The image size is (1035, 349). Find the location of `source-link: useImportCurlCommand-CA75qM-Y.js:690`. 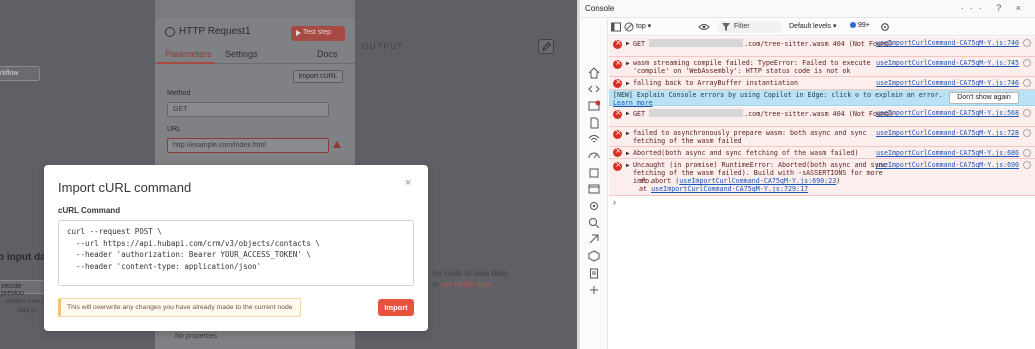

source-link: useImportCurlCommand-CA75qM-Y.js:690 is located at coordinates (947, 165).